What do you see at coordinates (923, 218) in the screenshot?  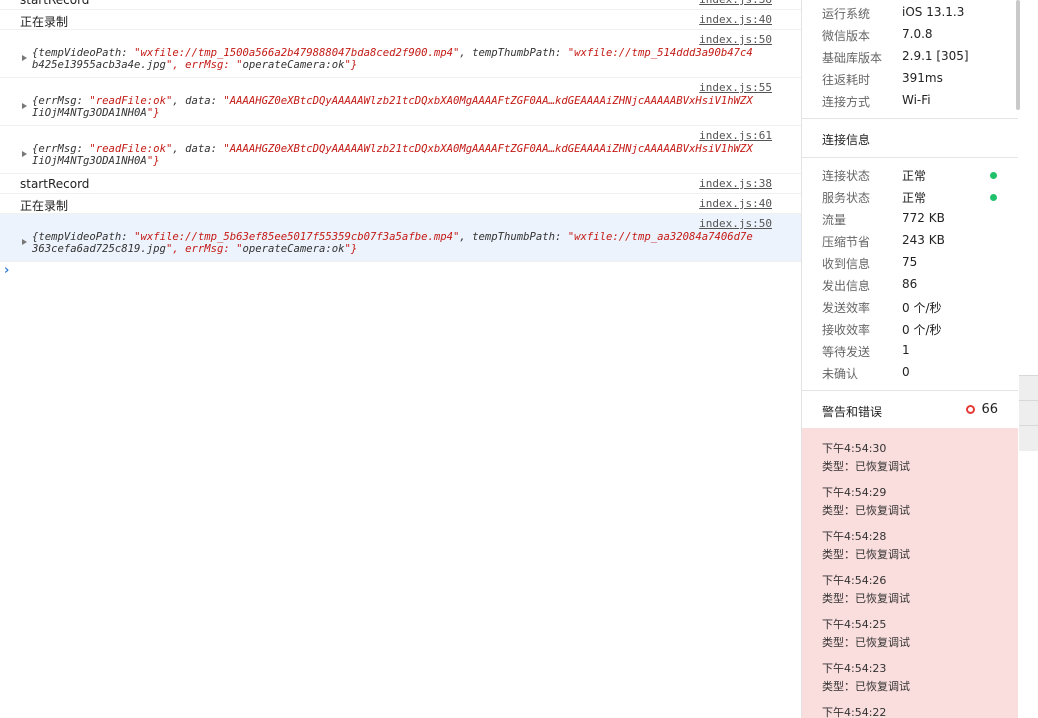 I see `info-value: 772 KB` at bounding box center [923, 218].